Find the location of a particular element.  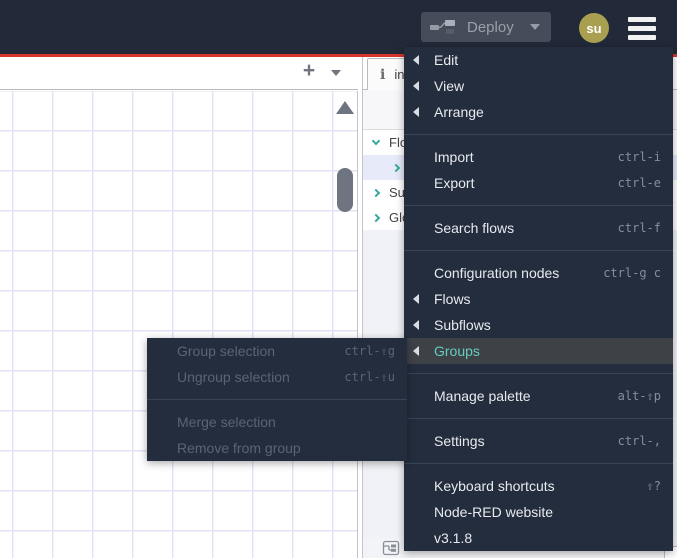

user-avatar: su is located at coordinates (594, 28).